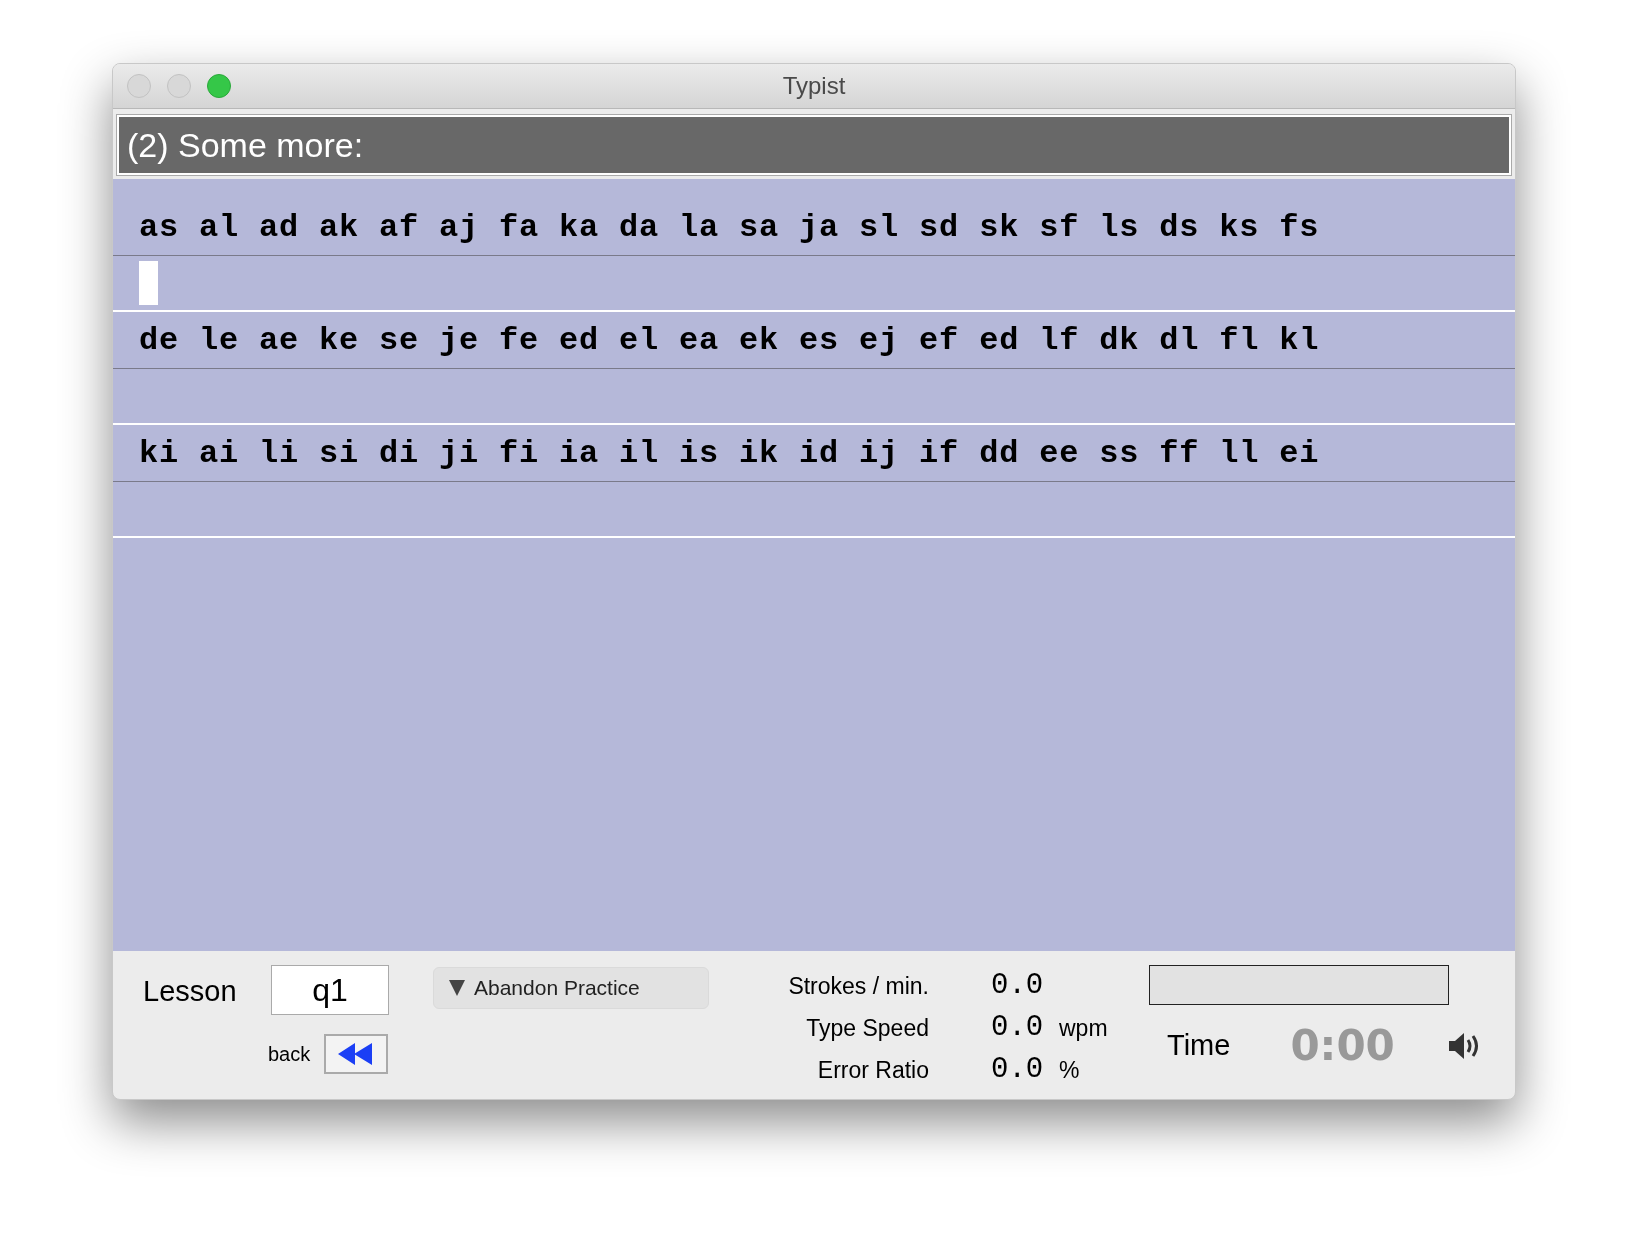  Describe the element at coordinates (219, 86) in the screenshot. I see `zoom-button` at that location.